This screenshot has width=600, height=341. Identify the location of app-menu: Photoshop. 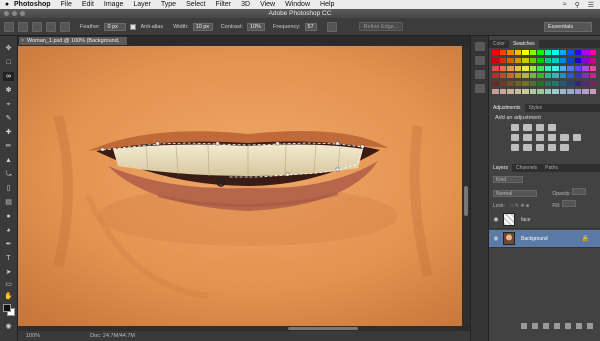
(32, 4).